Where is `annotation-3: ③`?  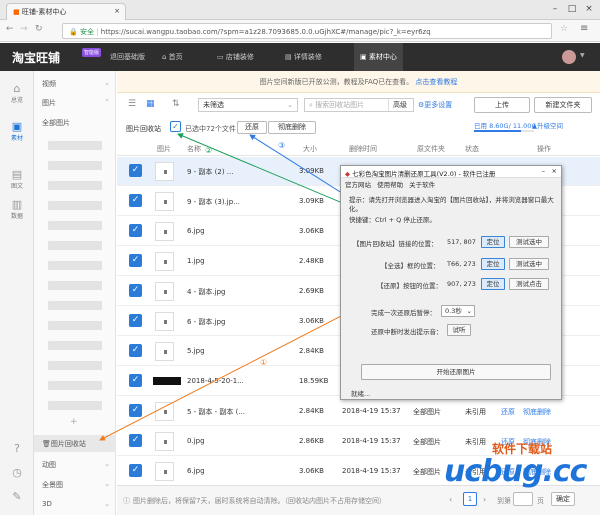 annotation-3: ③ is located at coordinates (282, 145).